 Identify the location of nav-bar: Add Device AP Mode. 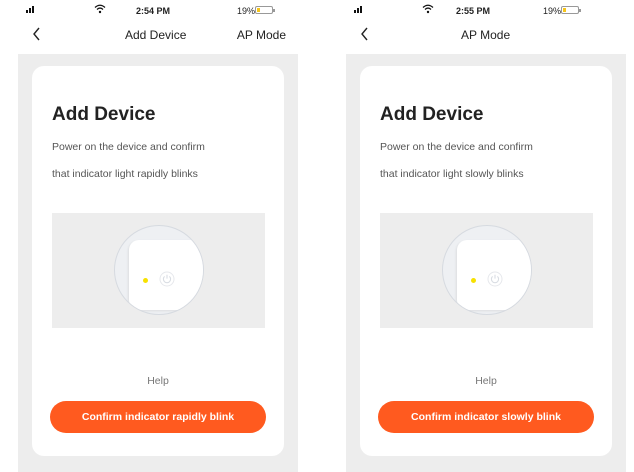
(158, 35).